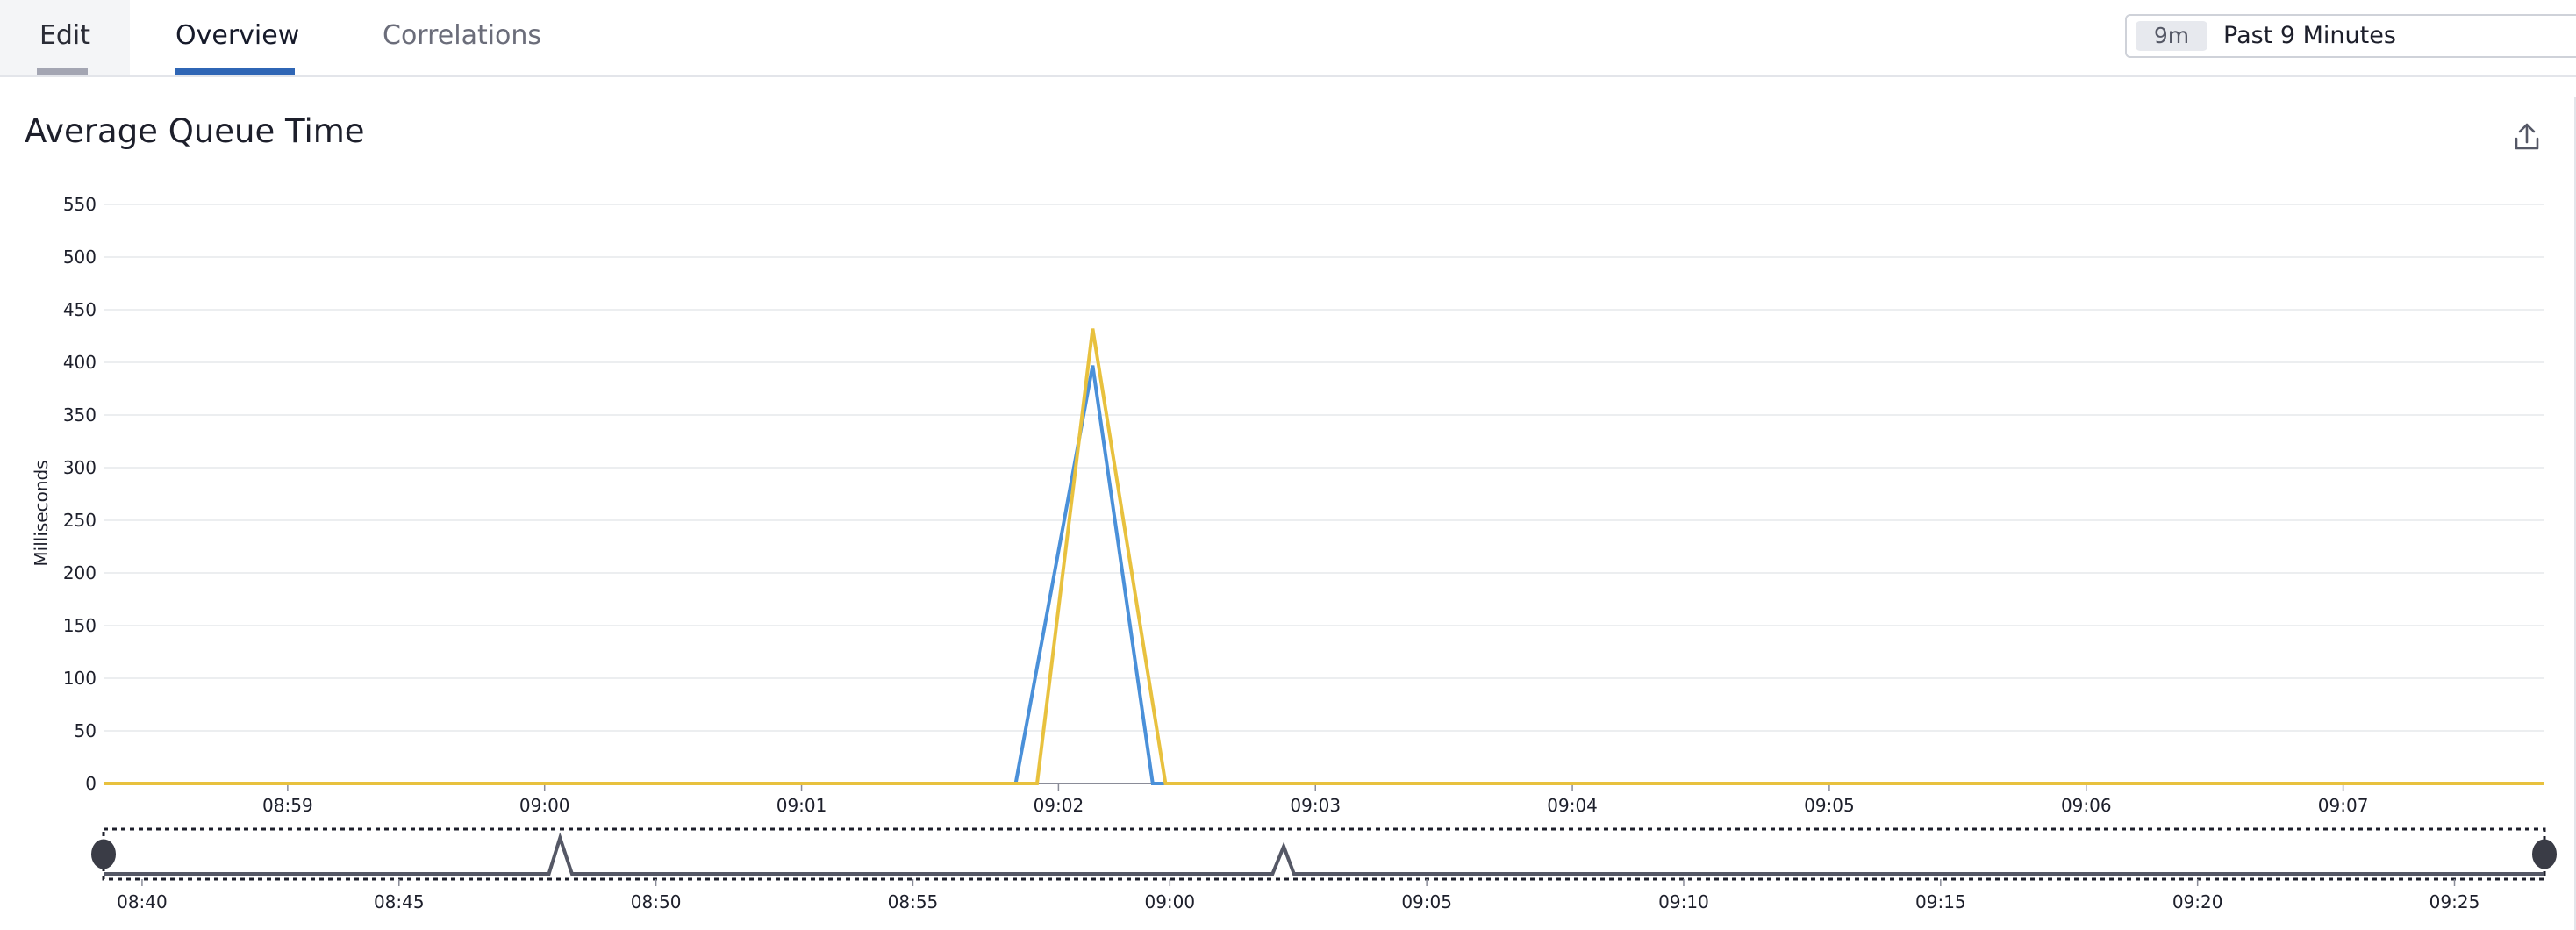 This screenshot has height=930, width=2576. I want to click on y-tick-label: 550, so click(80, 204).